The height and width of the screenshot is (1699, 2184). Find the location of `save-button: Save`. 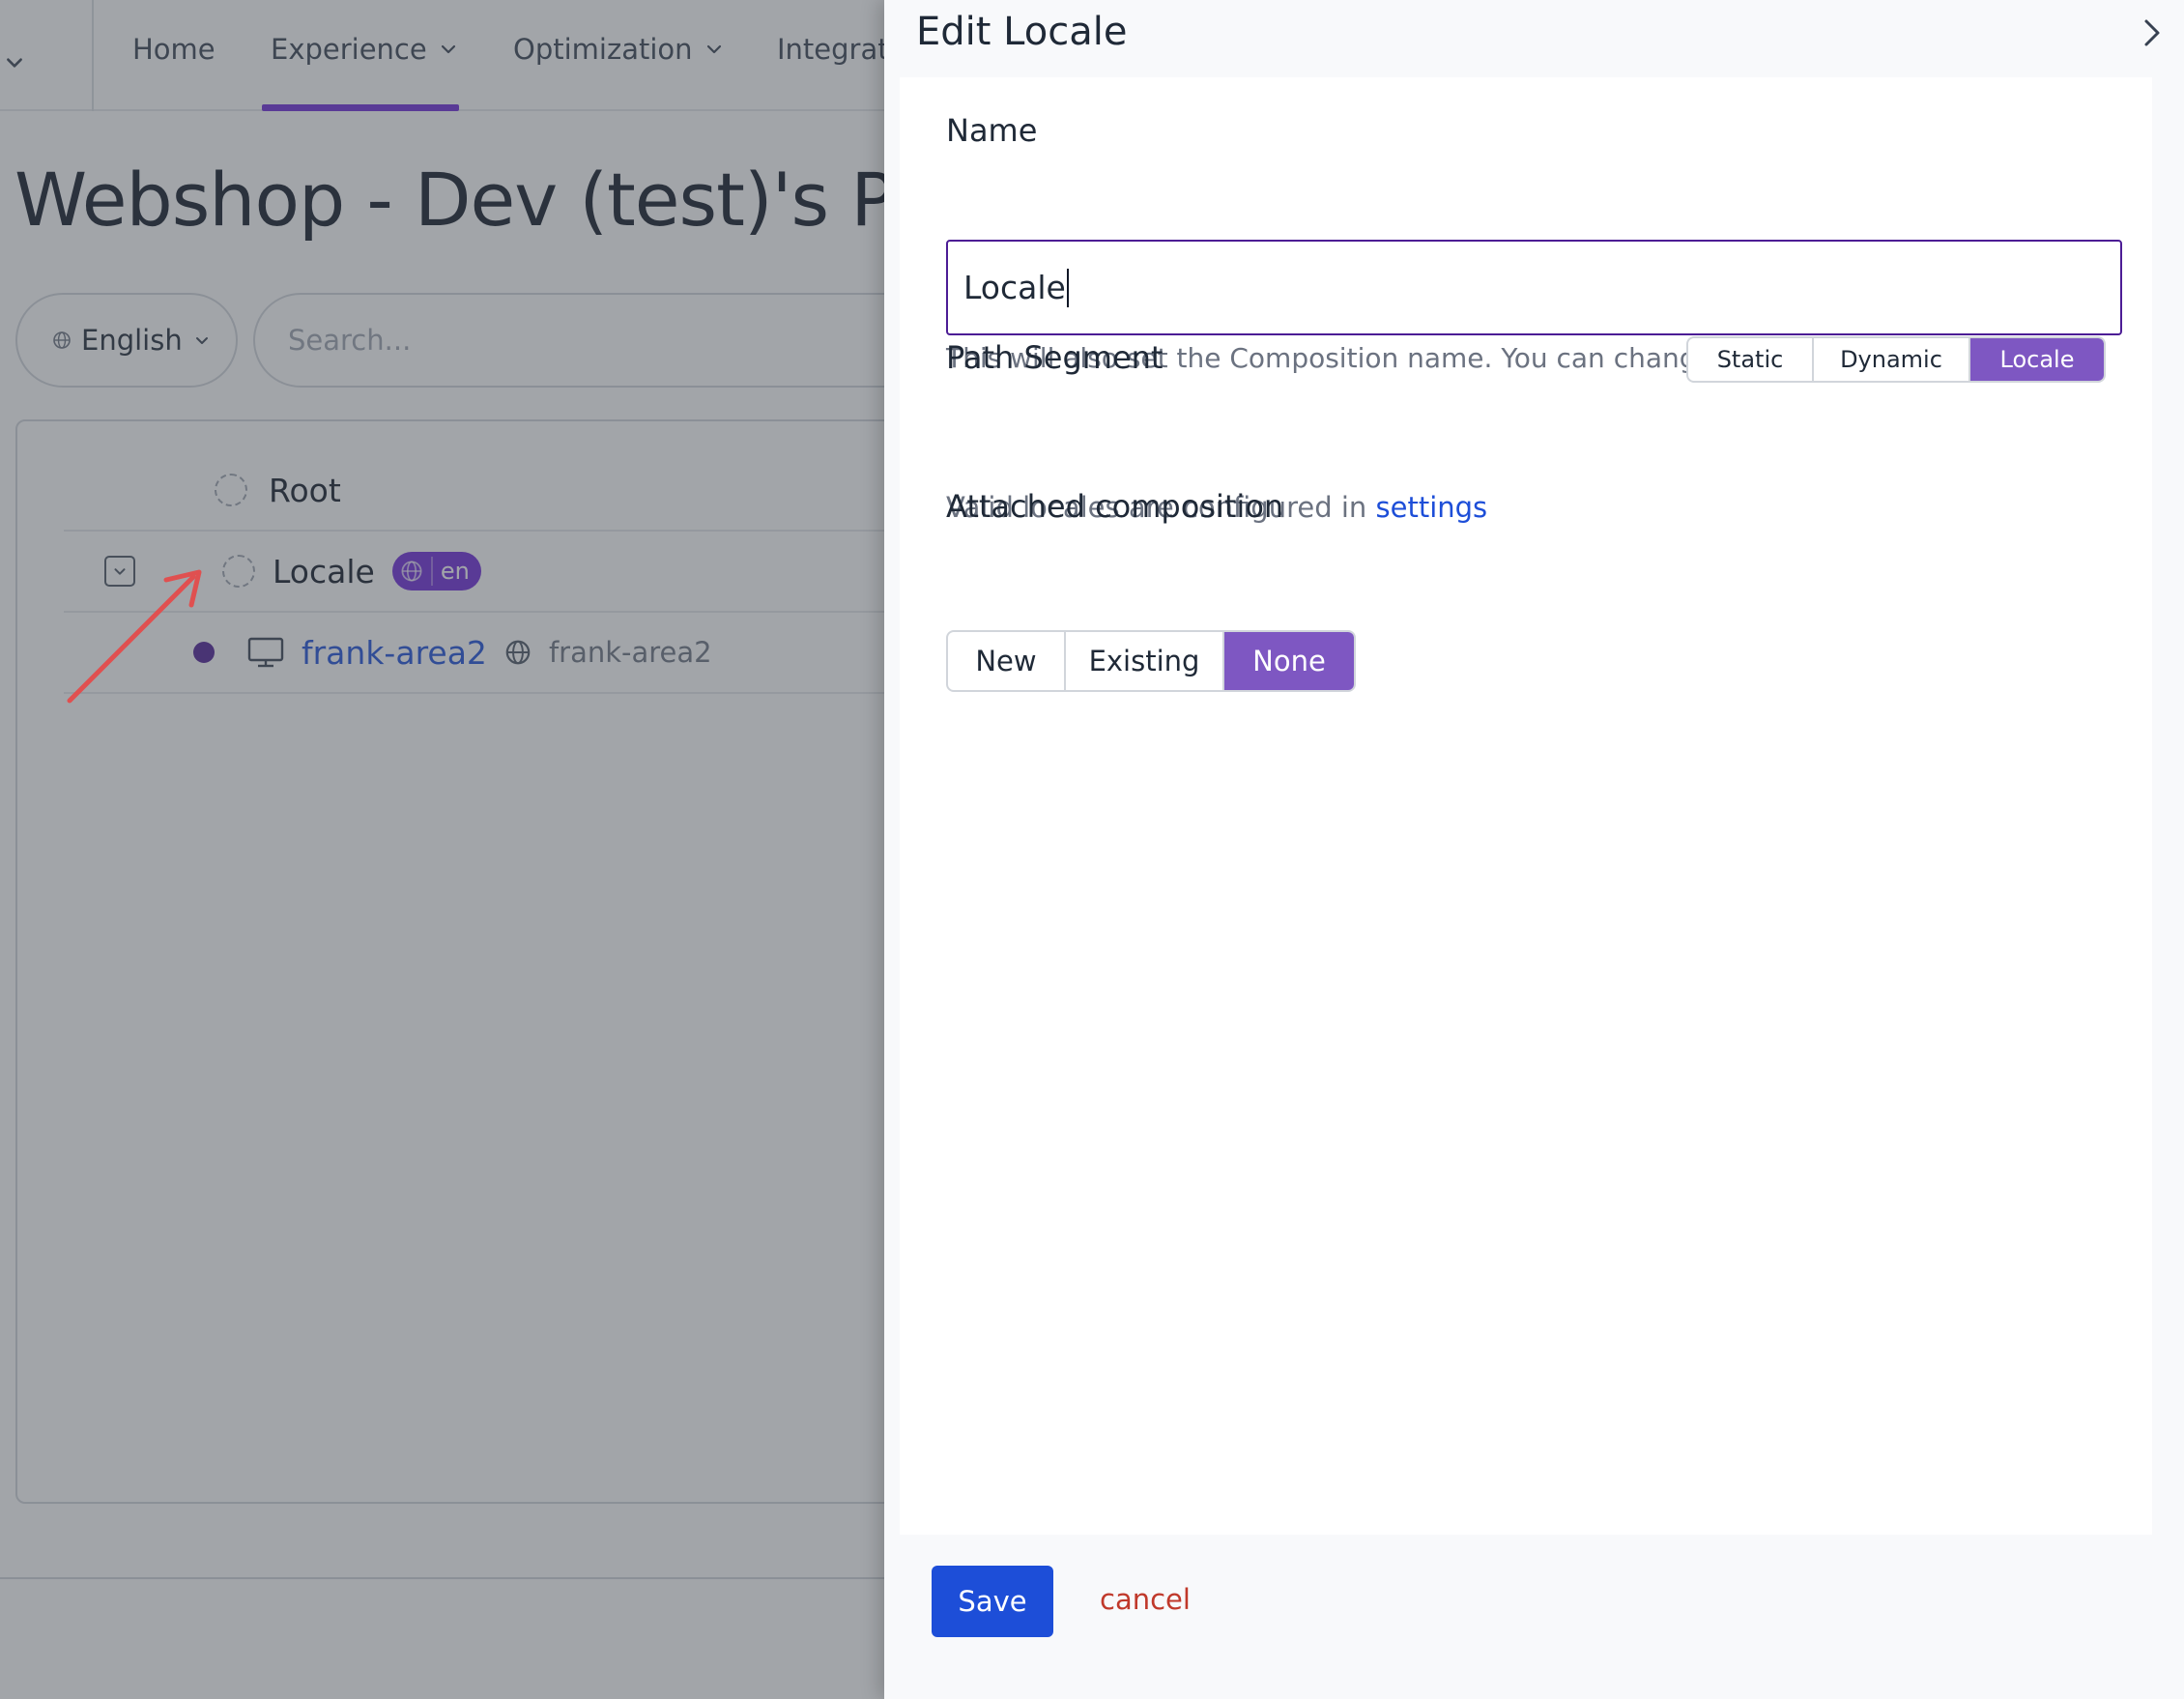

save-button: Save is located at coordinates (993, 1602).